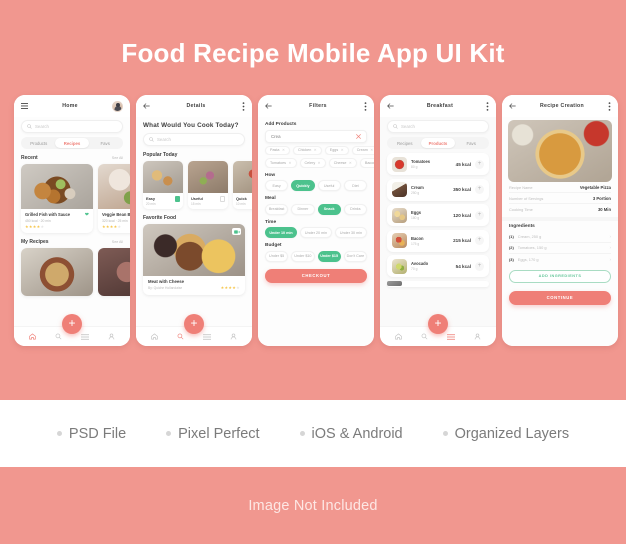 The height and width of the screenshot is (544, 626). I want to click on ingredient-row: (3) Eggs, 170 g ›, so click(560, 259).